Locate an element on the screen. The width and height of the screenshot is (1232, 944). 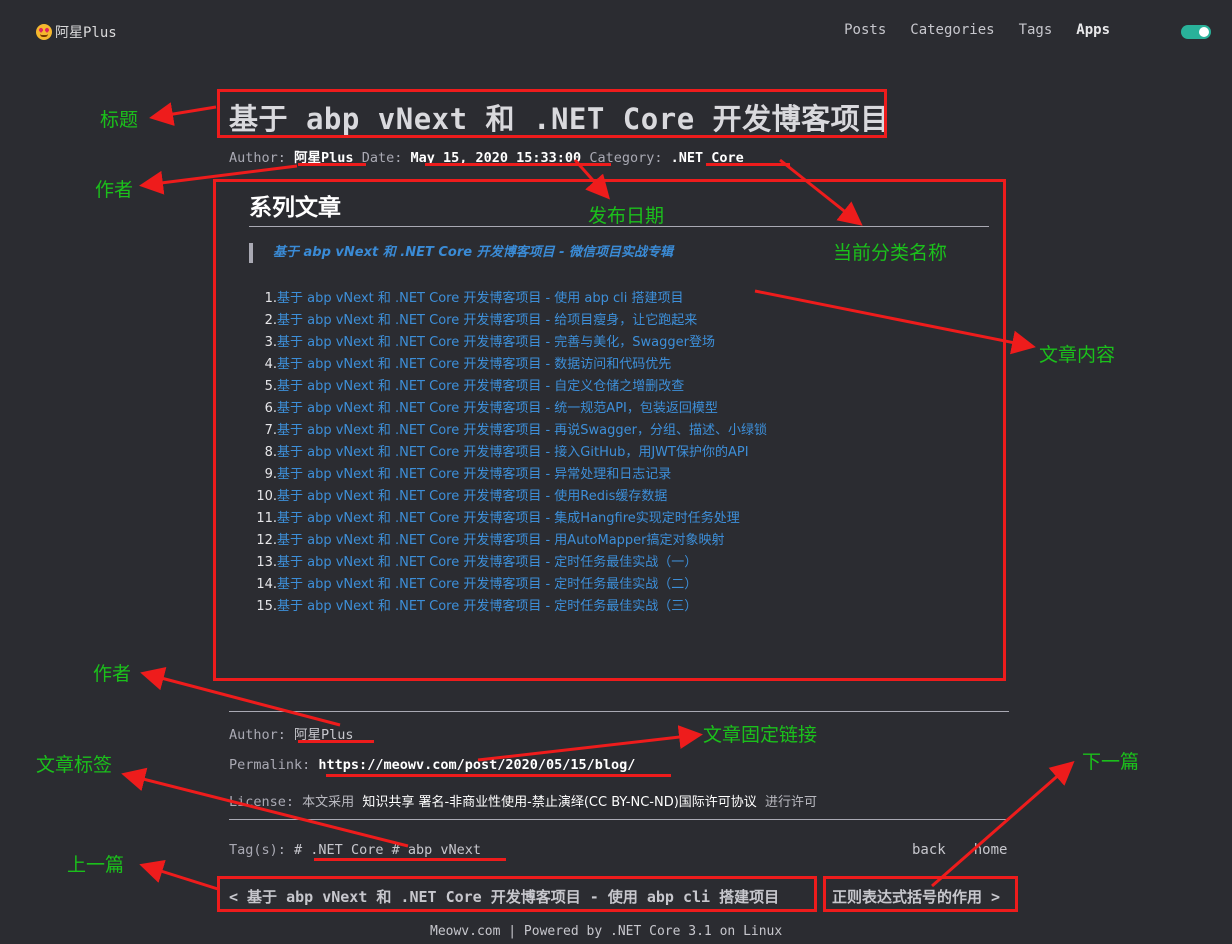
arrow-content is located at coordinates (895, 322).